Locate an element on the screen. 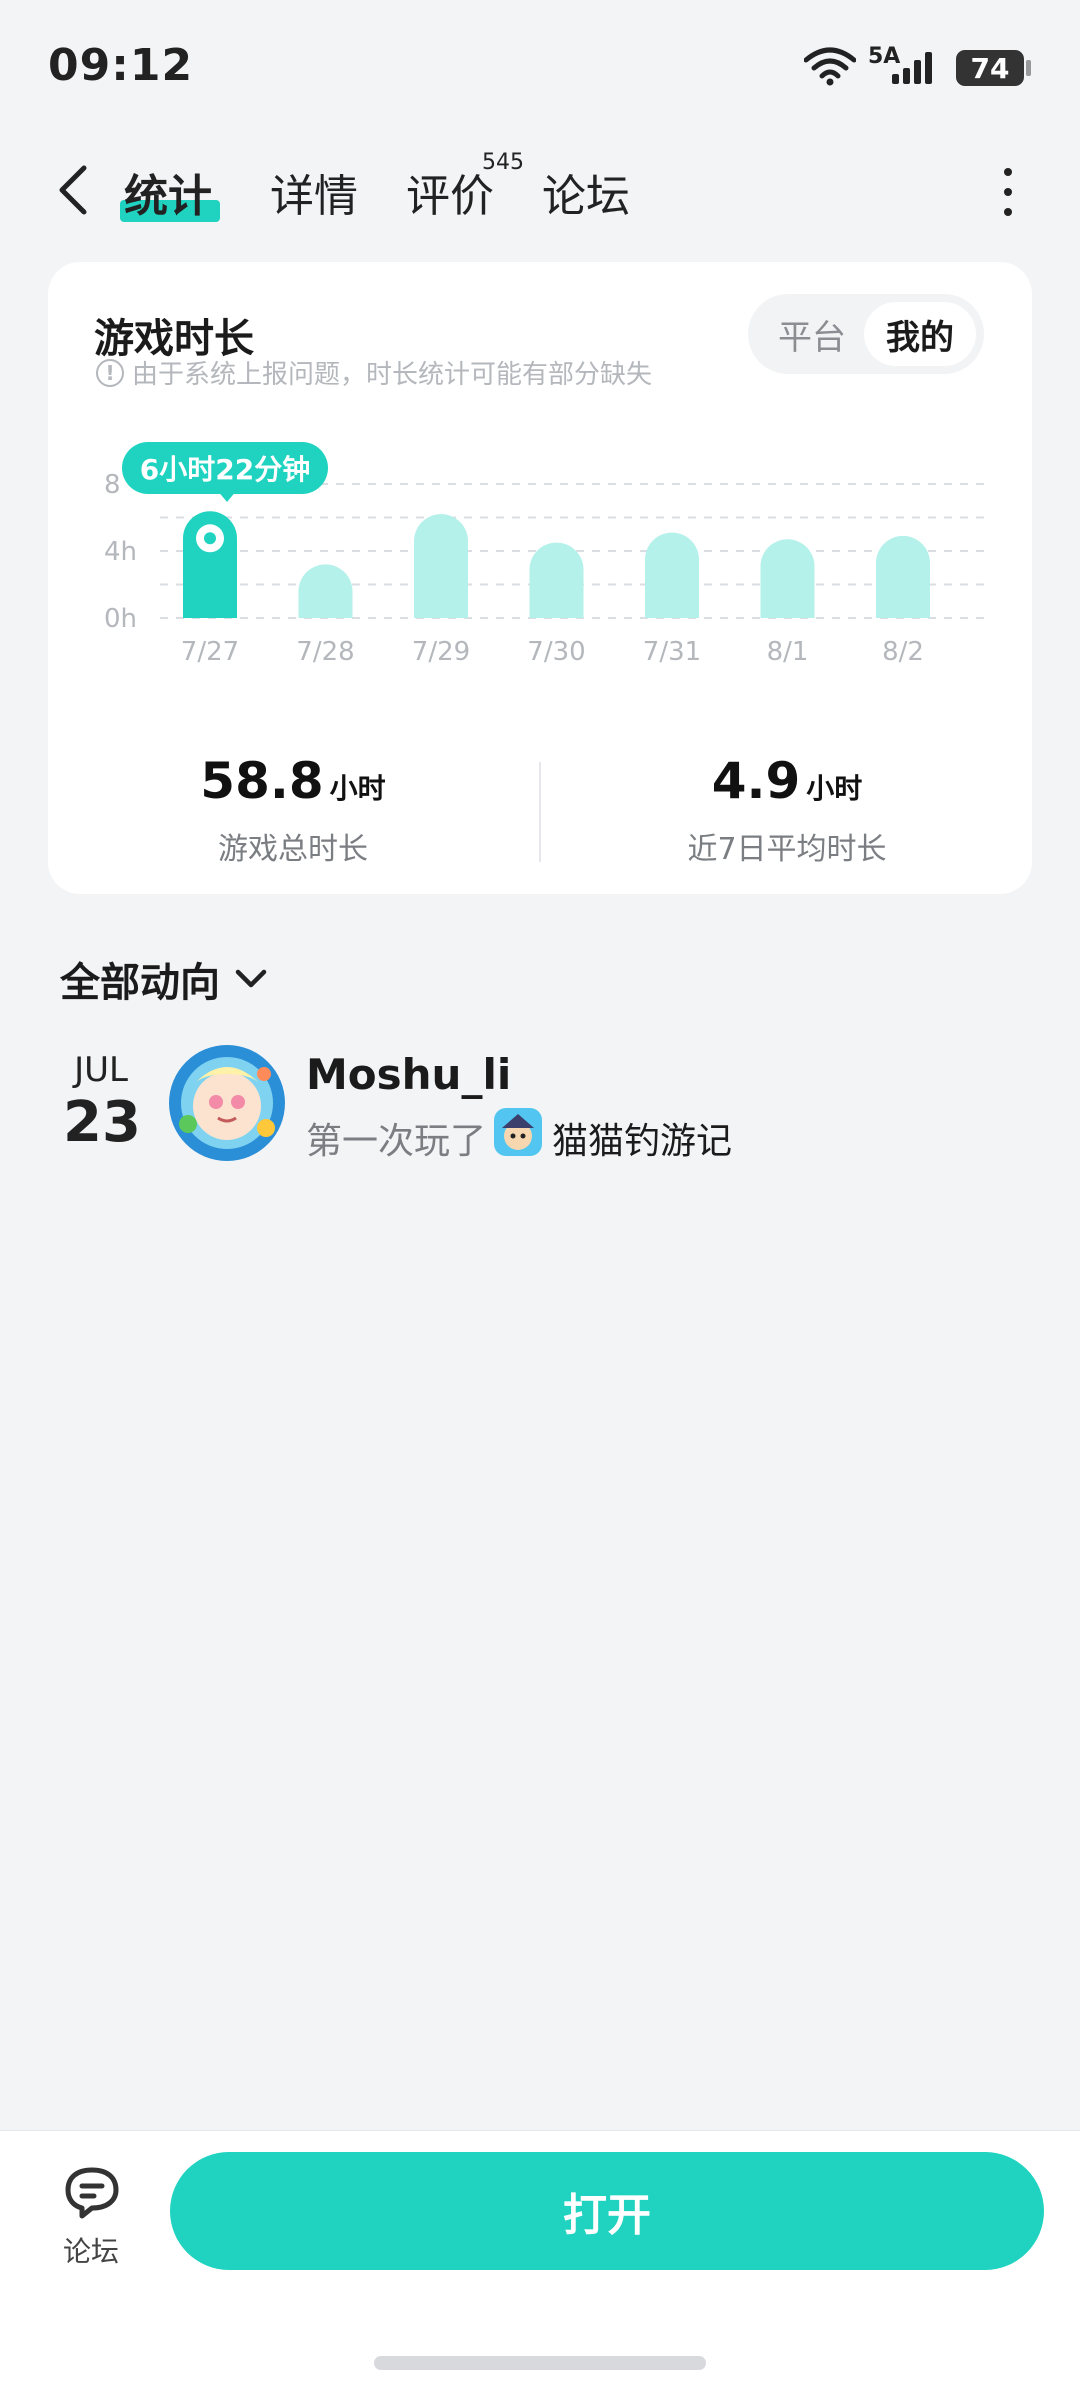 The height and width of the screenshot is (2390, 1080). x-tick-label: 7/28 is located at coordinates (325, 652).